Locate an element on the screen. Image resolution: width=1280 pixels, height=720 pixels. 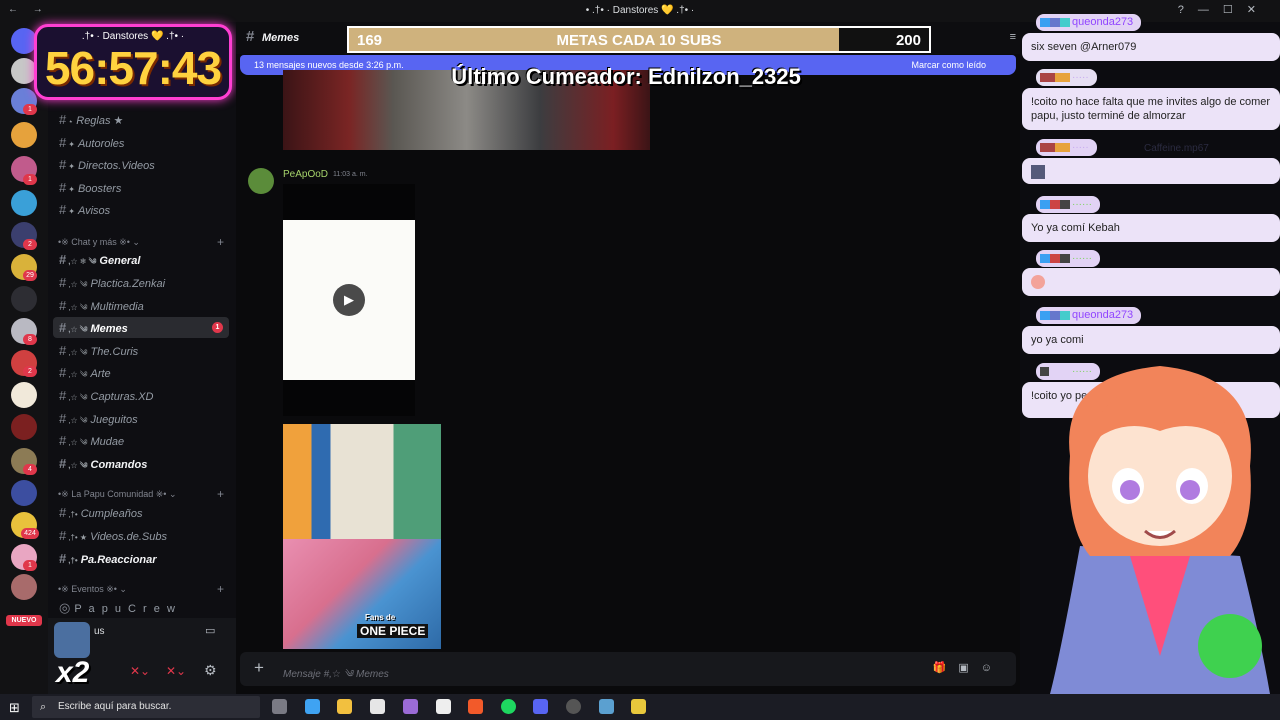
category-eventos: •※ Eventos ※• ⌄ + is located at coordinates (143, 589).